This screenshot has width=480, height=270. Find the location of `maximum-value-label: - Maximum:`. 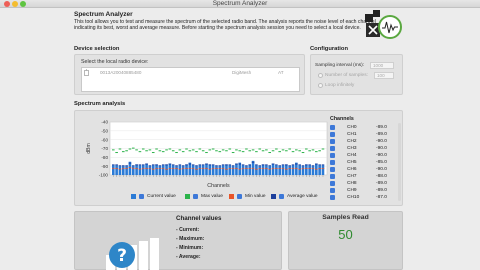

maximum-value-label: - Maximum: is located at coordinates (190, 239).